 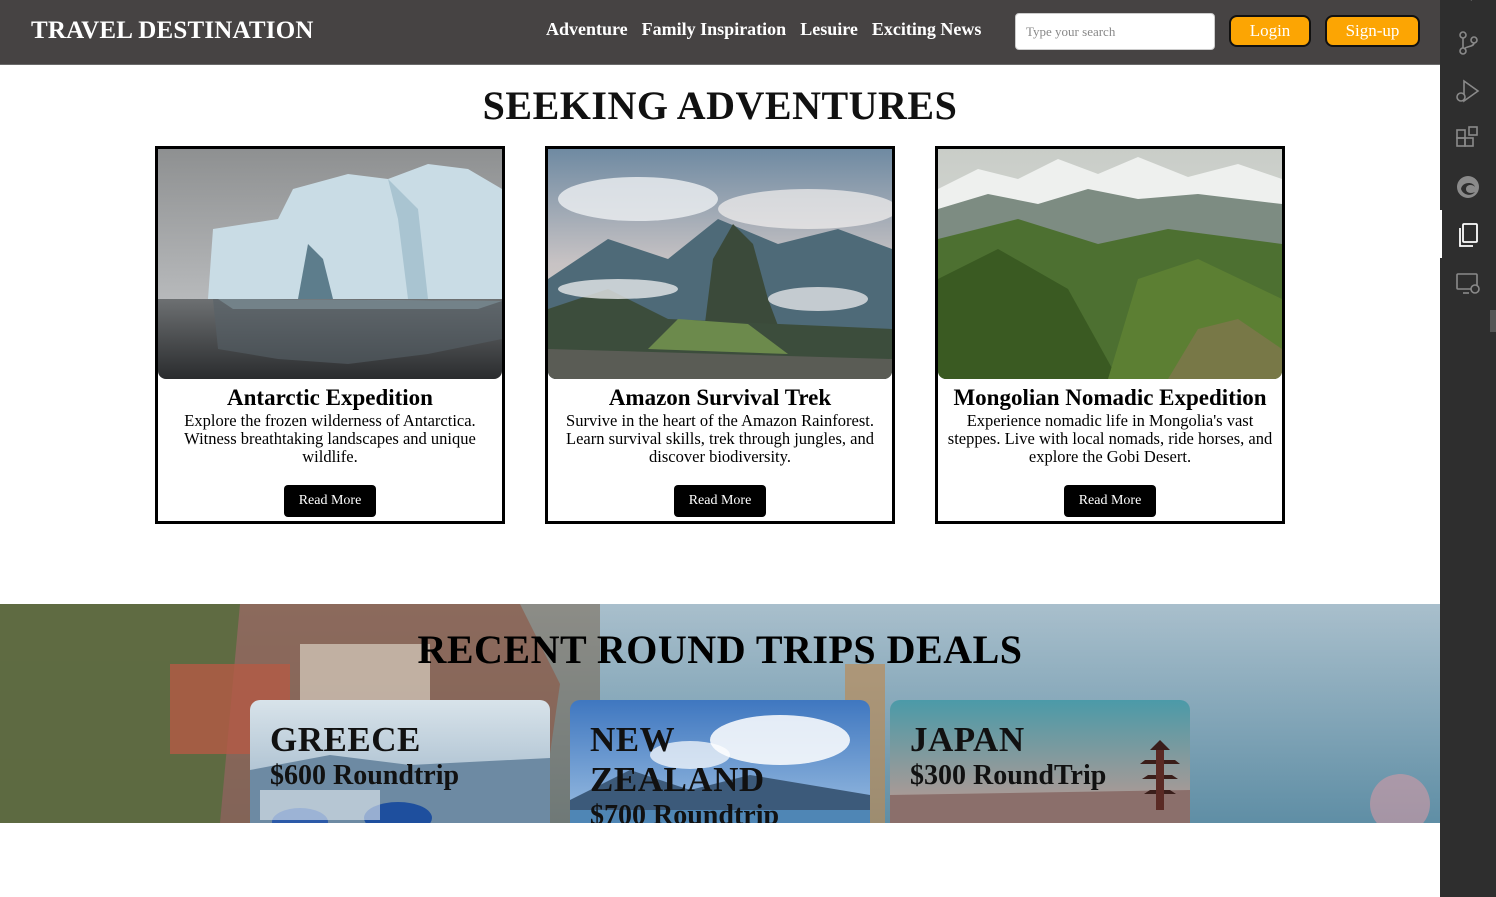 I want to click on chevron-icon, so click(x=1468, y=7).